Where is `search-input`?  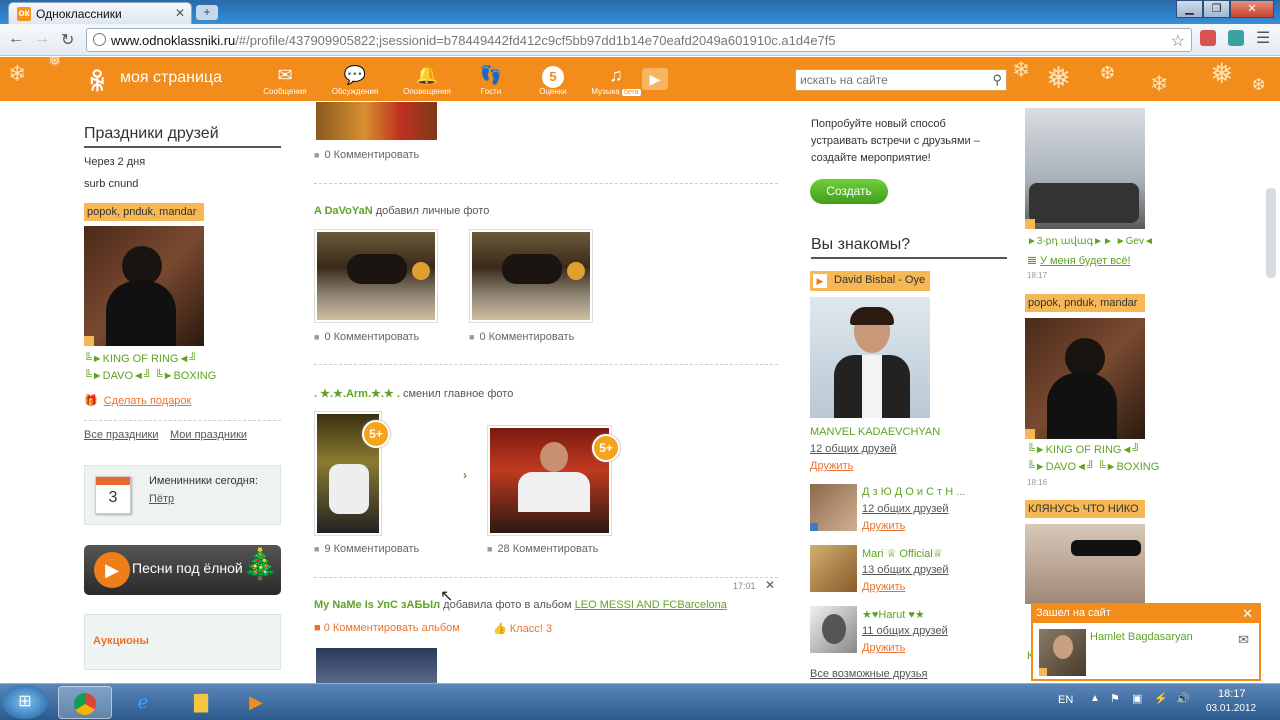
search-input is located at coordinates (888, 80).